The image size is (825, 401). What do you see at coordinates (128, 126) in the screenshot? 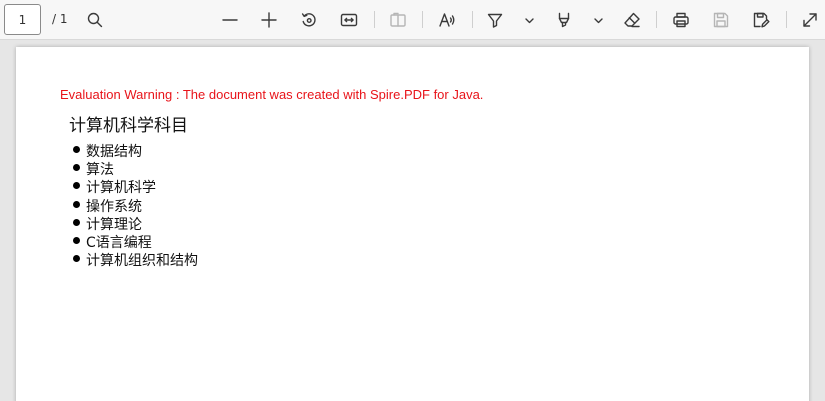
I see `document-heading: 计算机科学科目` at bounding box center [128, 126].